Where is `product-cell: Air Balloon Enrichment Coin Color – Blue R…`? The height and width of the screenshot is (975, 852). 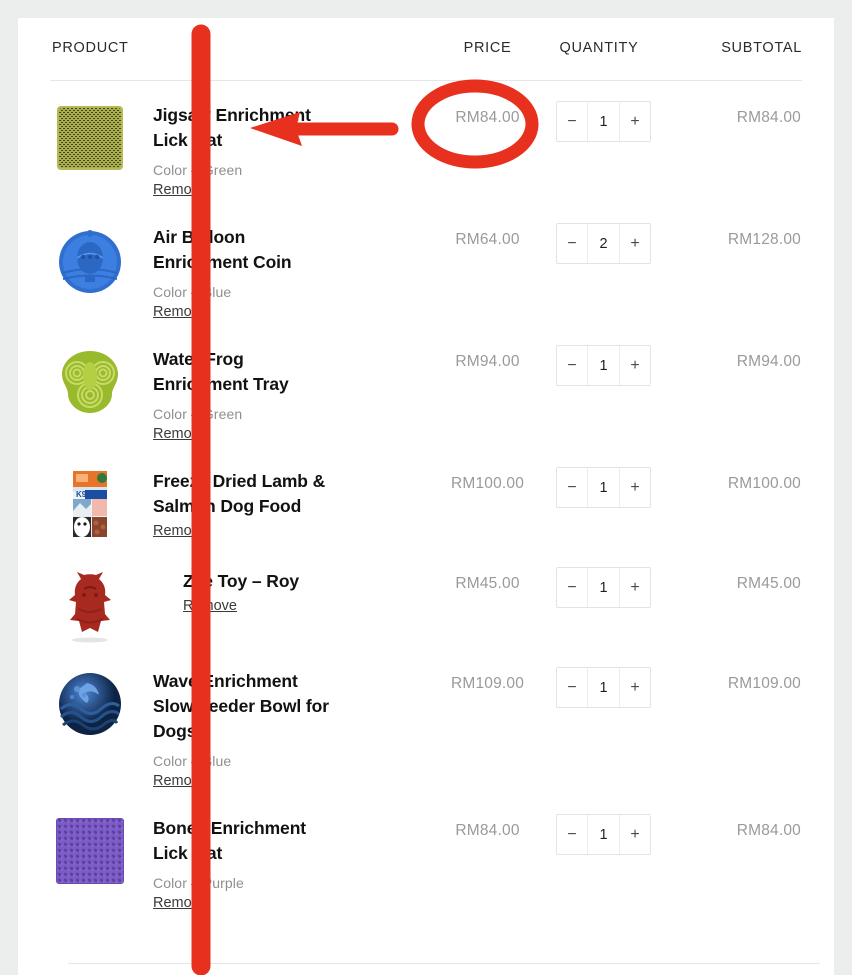
product-cell: Air Balloon Enrichment Coin Color – Blue R… is located at coordinates (235, 264).